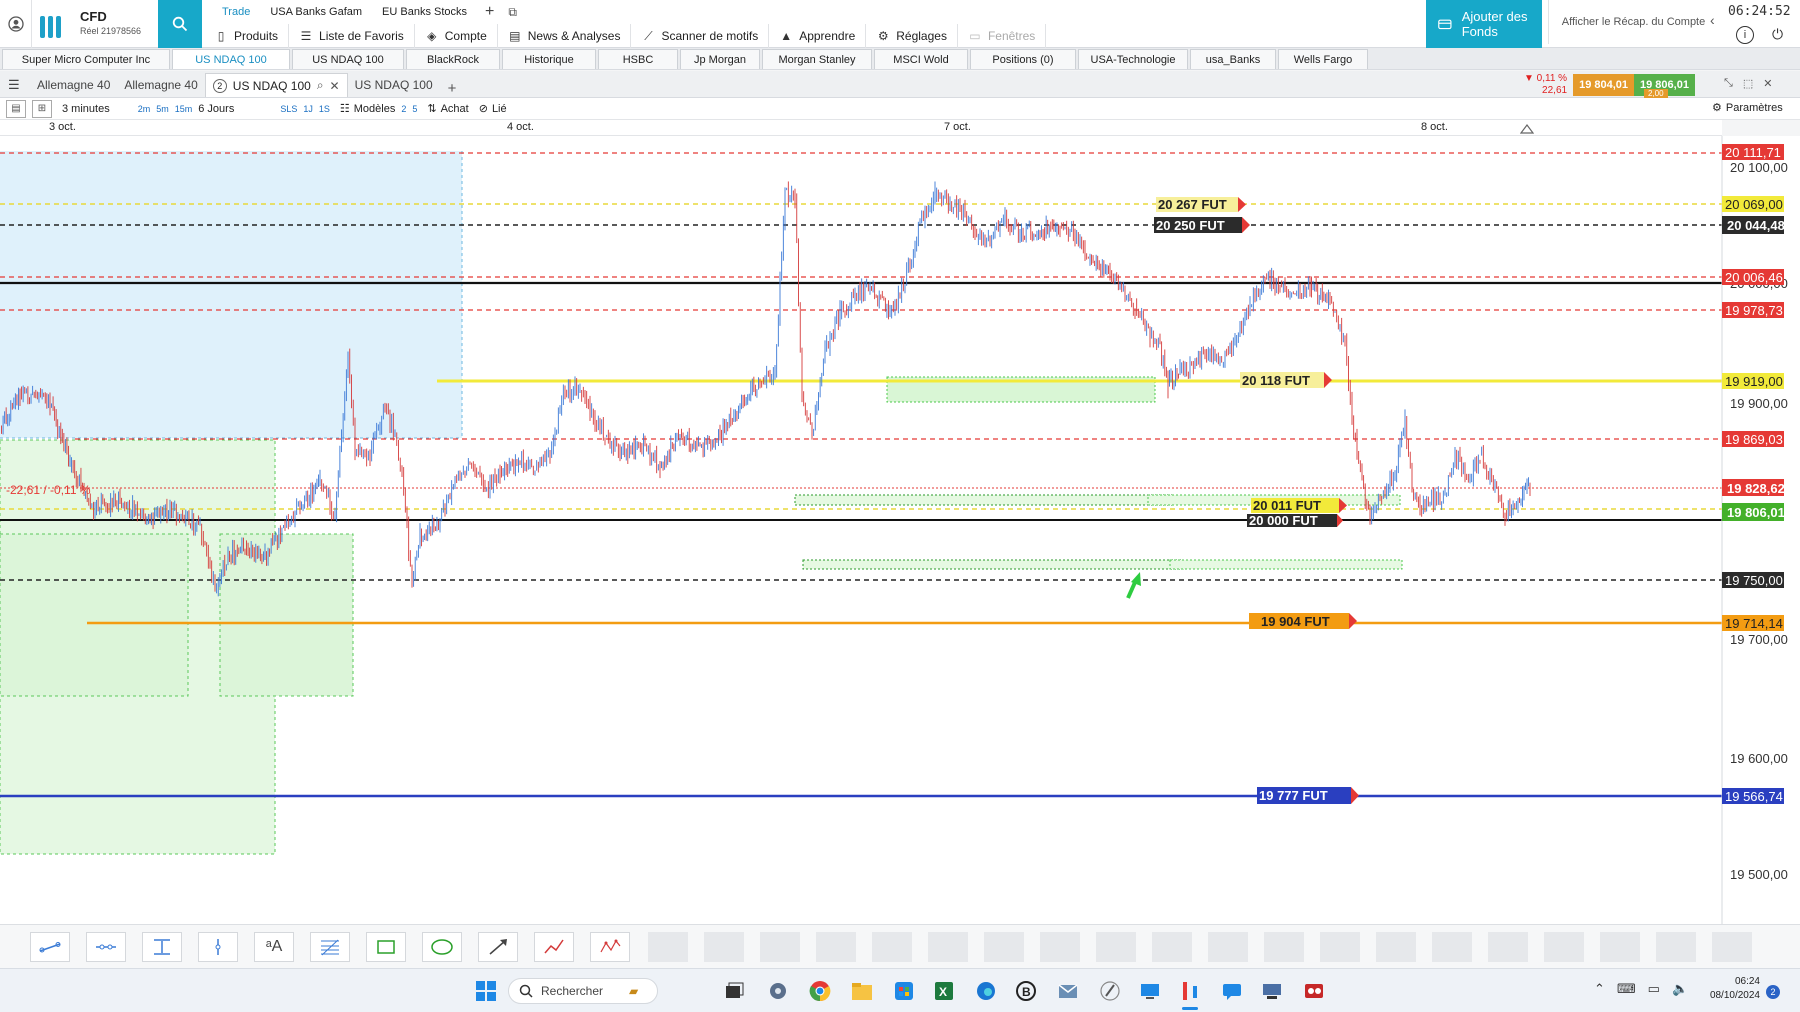  What do you see at coordinates (862, 991) in the screenshot?
I see `file-explorer-icon` at bounding box center [862, 991].